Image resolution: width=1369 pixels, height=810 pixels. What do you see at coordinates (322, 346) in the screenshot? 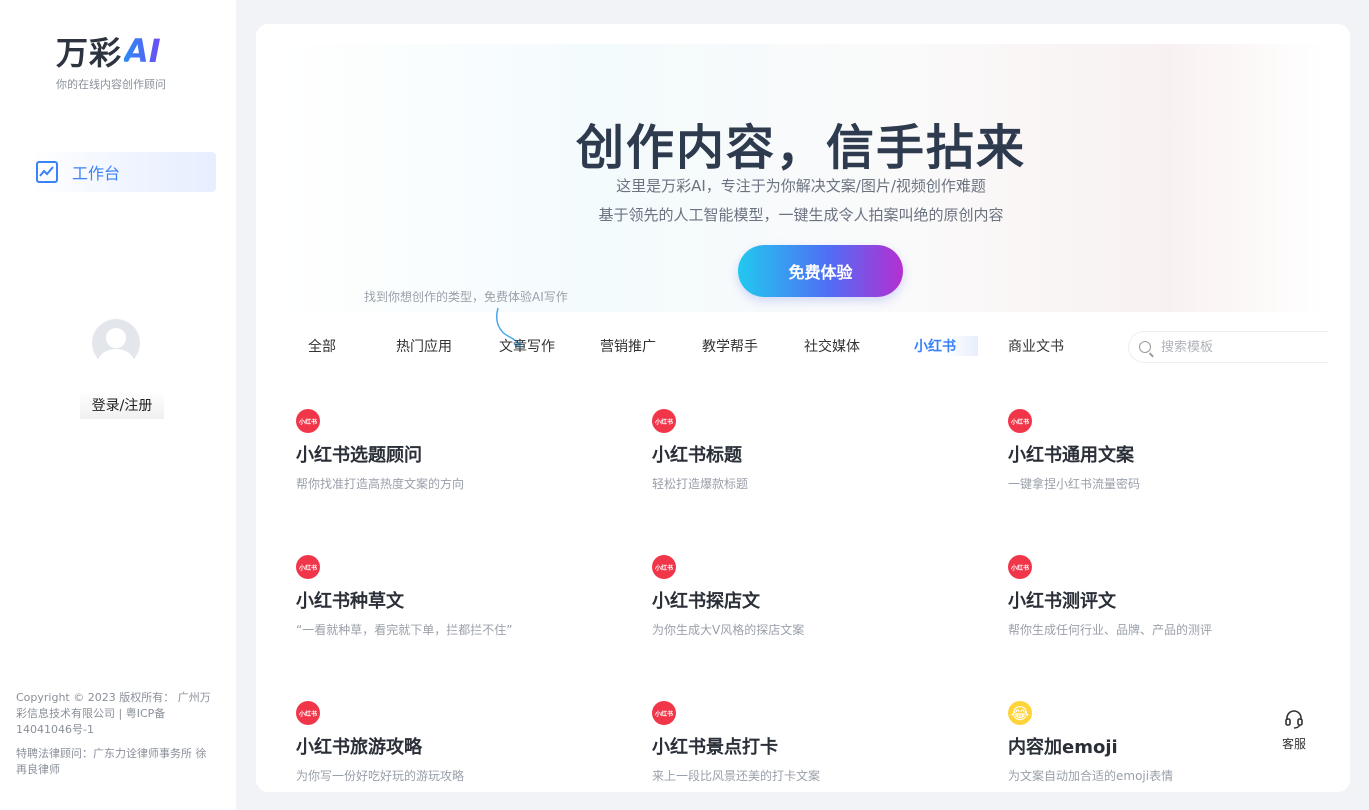
I see `tab-all: 全部` at bounding box center [322, 346].